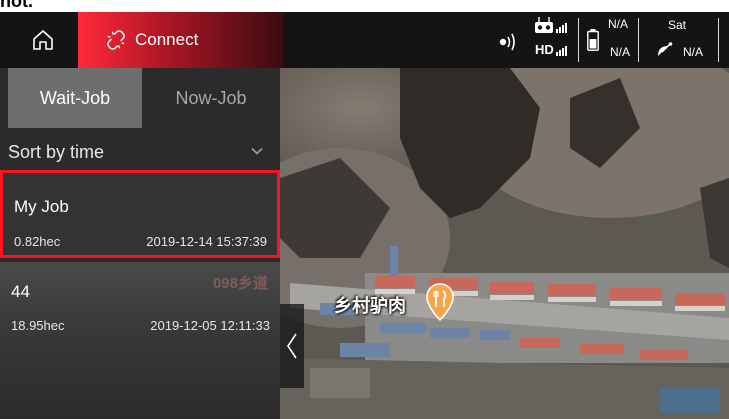 The image size is (729, 419). I want to click on battery-value-top: N/A, so click(618, 24).